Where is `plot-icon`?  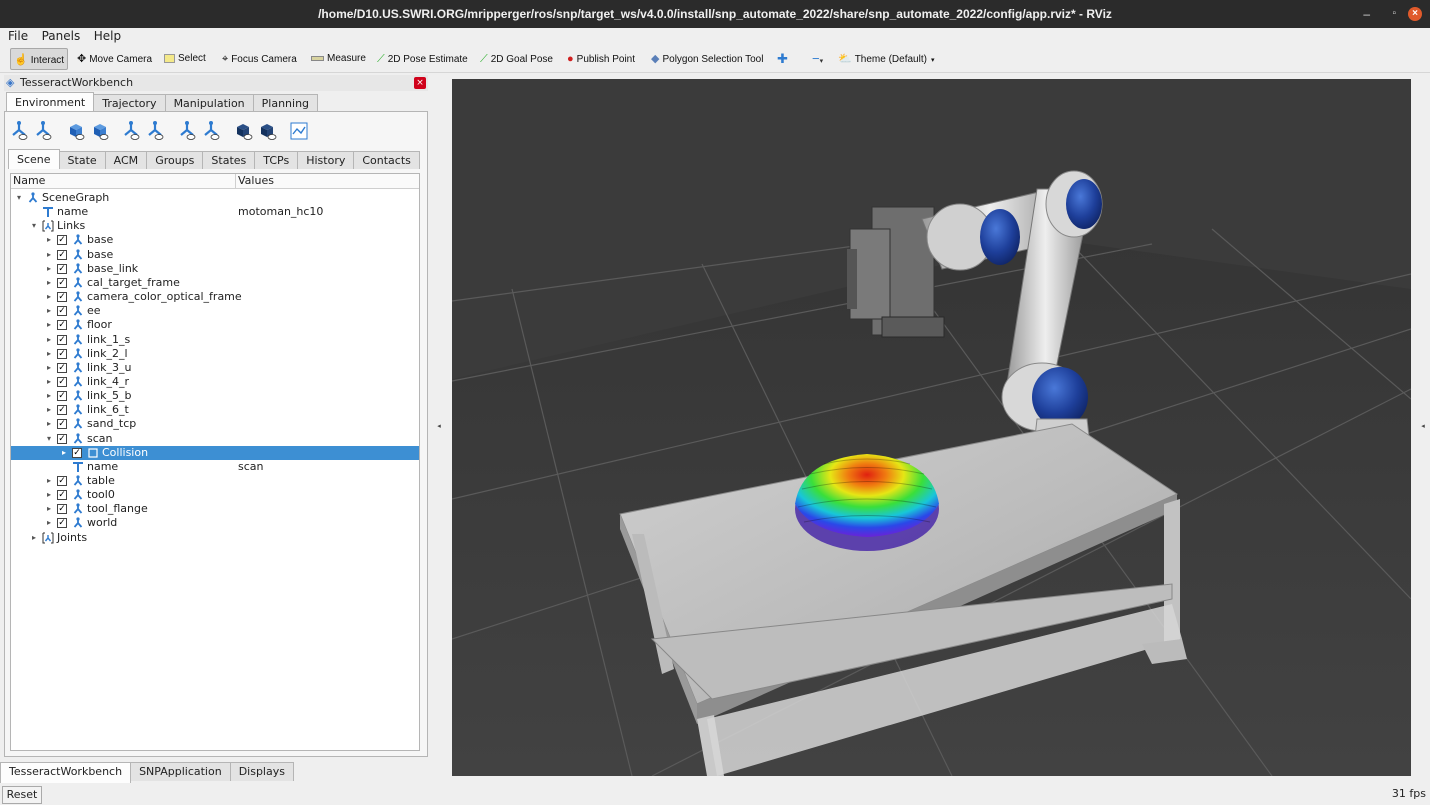
plot-icon is located at coordinates (299, 131).